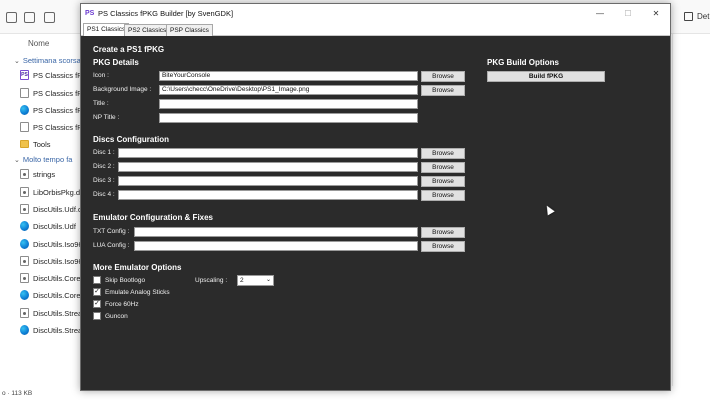 The width and height of the screenshot is (710, 400). I want to click on more-options-heading: More Emulator Options, so click(137, 267).